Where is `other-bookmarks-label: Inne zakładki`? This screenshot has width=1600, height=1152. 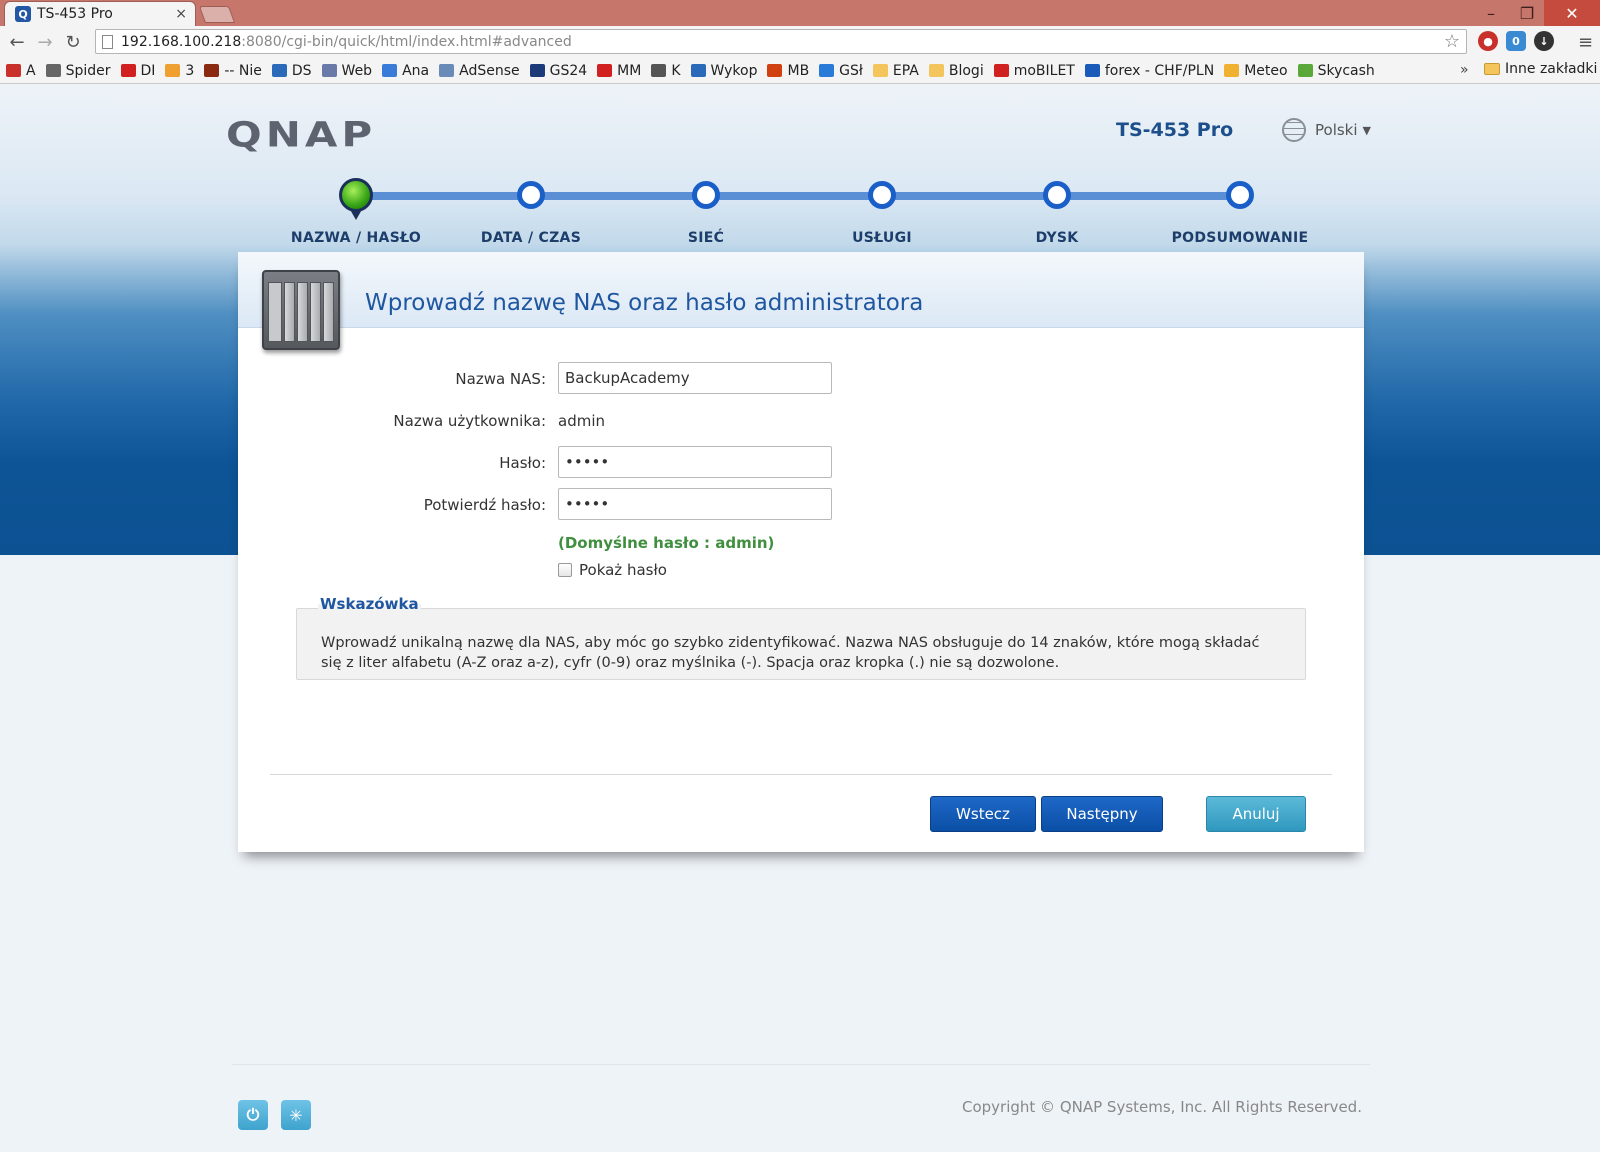 other-bookmarks-label: Inne zakładki is located at coordinates (1551, 69).